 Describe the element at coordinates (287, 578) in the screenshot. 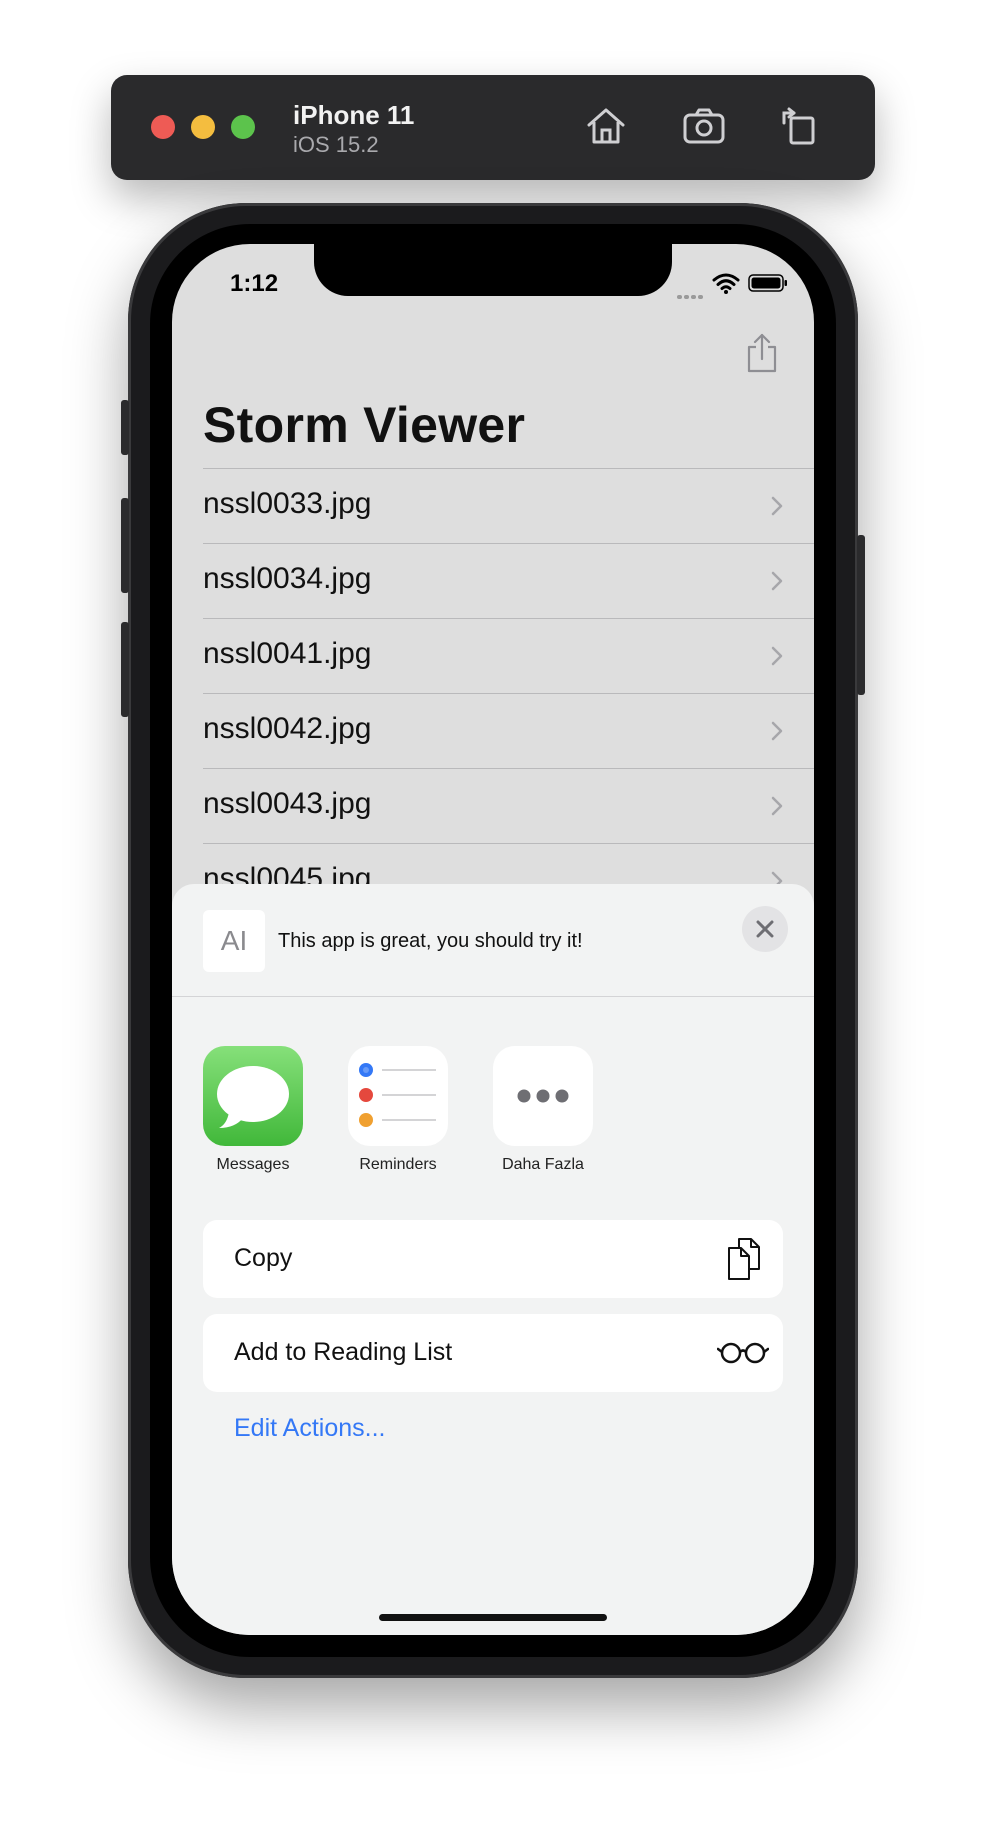

I see `list-item-label: nssl0034.jpg` at that location.